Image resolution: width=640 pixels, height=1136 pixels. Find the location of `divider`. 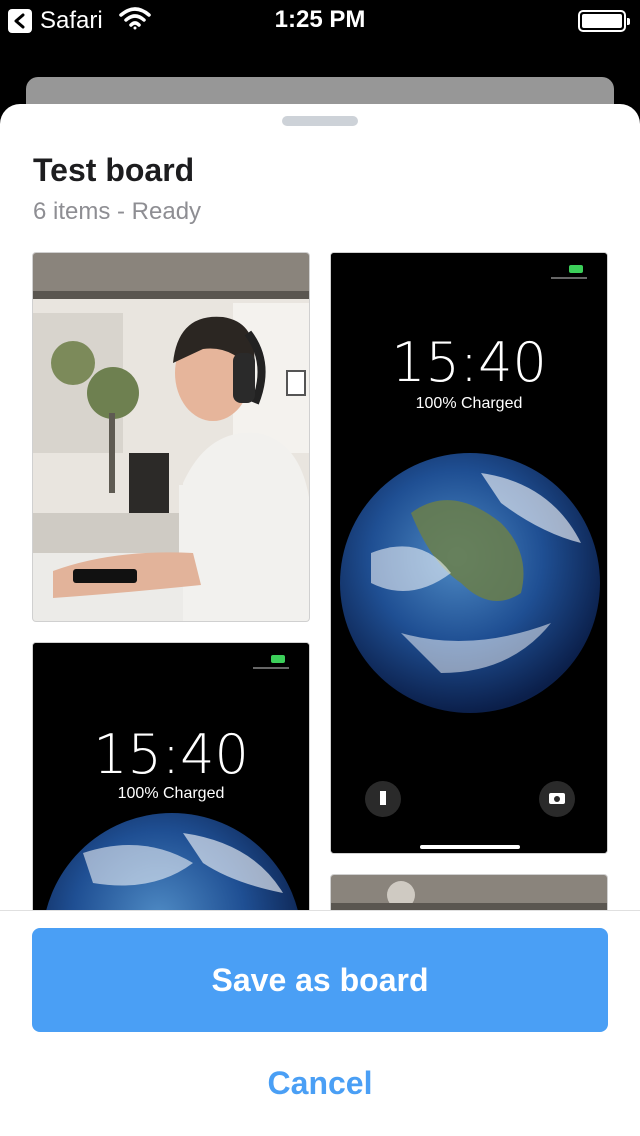

divider is located at coordinates (320, 910).